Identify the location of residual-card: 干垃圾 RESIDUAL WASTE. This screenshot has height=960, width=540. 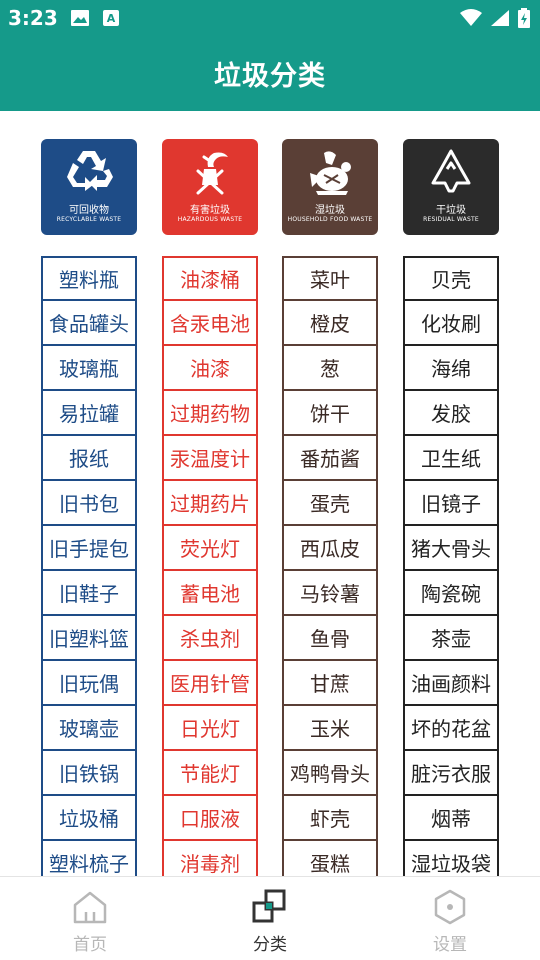
(451, 187).